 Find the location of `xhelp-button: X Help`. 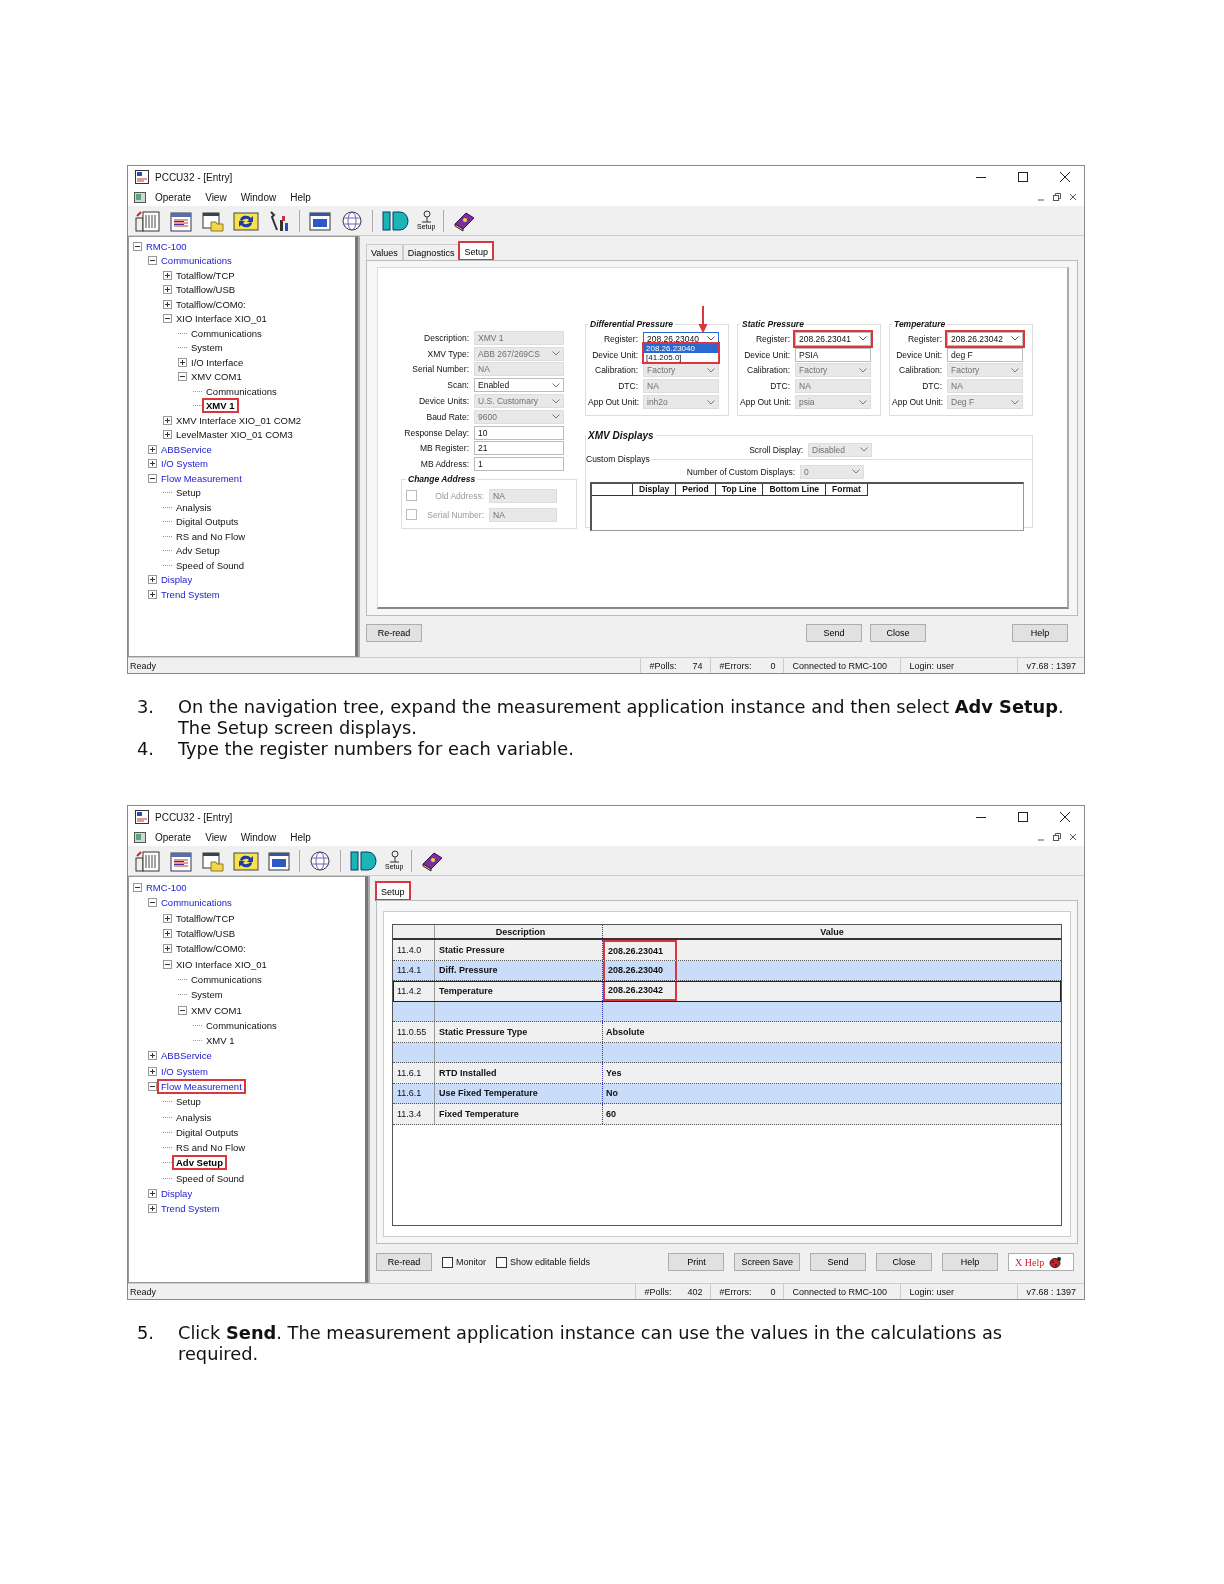

xhelp-button: X Help is located at coordinates (1041, 1262).